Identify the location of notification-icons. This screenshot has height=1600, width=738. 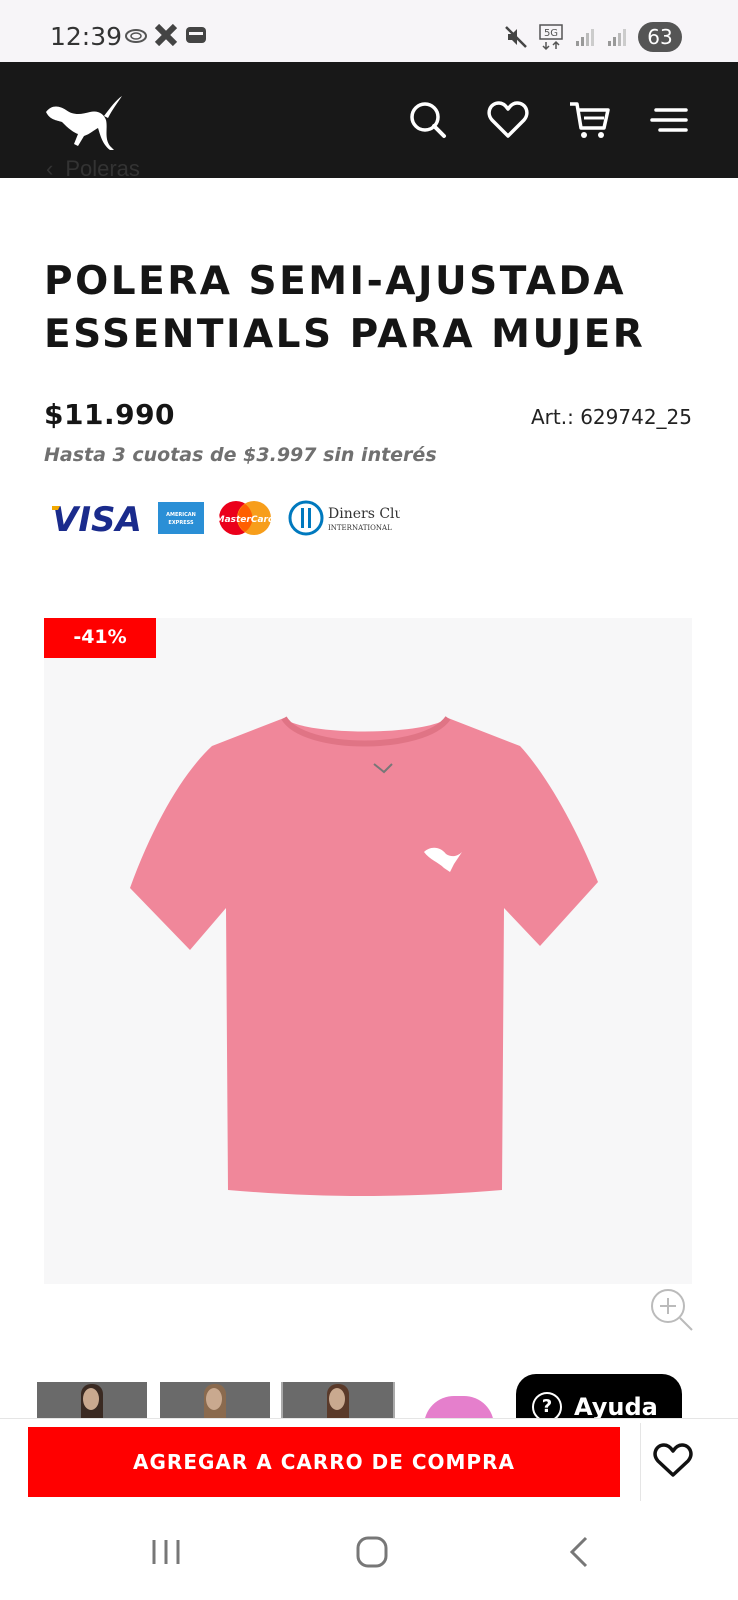
(166, 35).